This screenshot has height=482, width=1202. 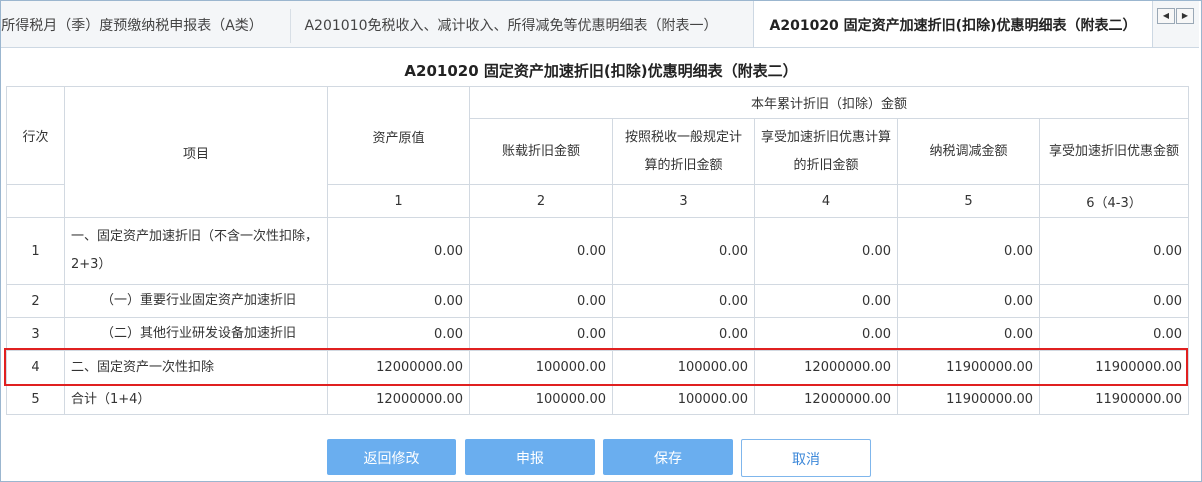 What do you see at coordinates (196, 301) in the screenshot?
I see `row-item: （一）重要行业固定资产加速折旧` at bounding box center [196, 301].